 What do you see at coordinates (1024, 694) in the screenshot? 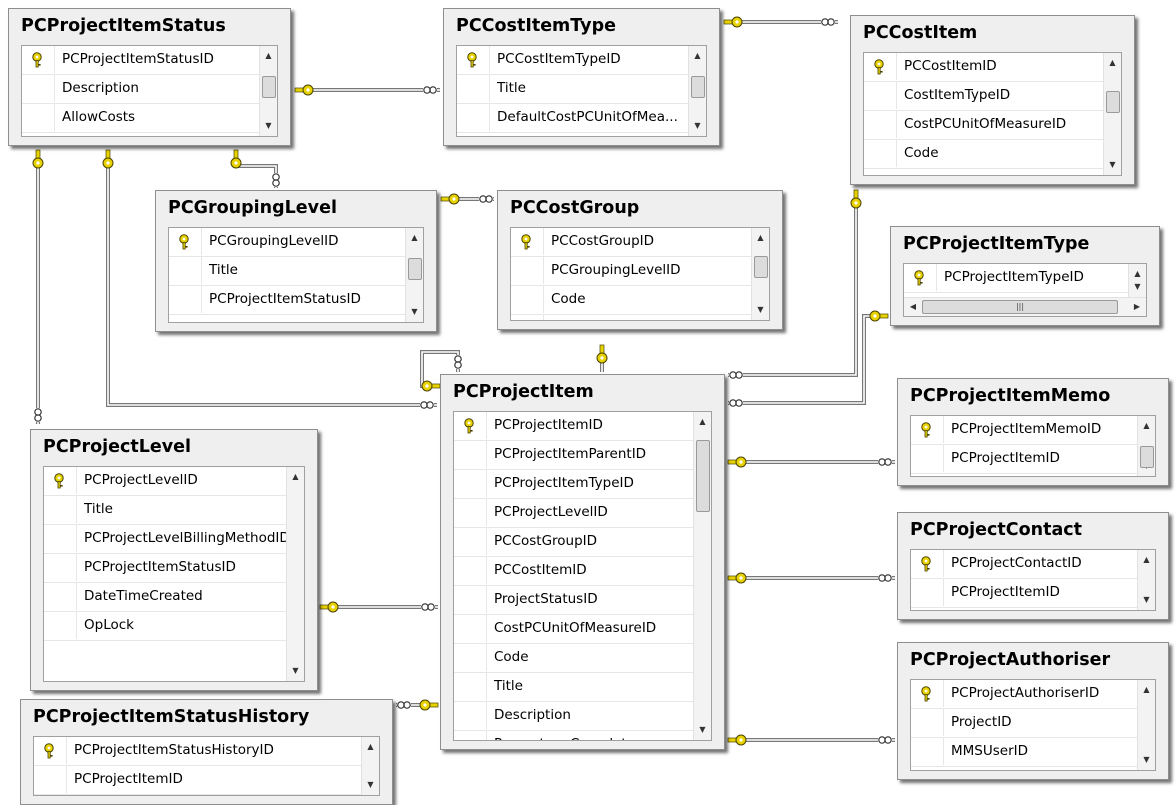
I see `primary-key-column-row: PCProjectAuthoriserID` at bounding box center [1024, 694].